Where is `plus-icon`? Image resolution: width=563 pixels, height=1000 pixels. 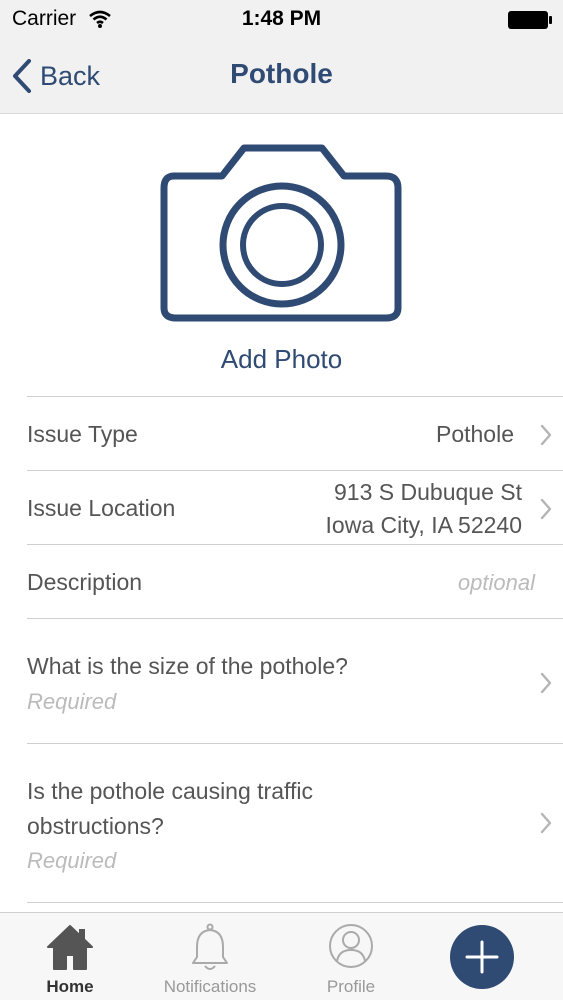 plus-icon is located at coordinates (482, 957).